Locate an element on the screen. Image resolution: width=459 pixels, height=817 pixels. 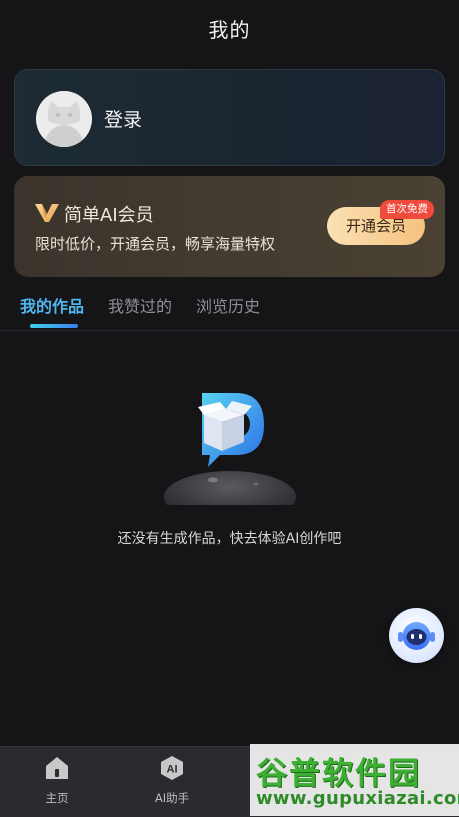
login-card: 登录 is located at coordinates (229, 117).